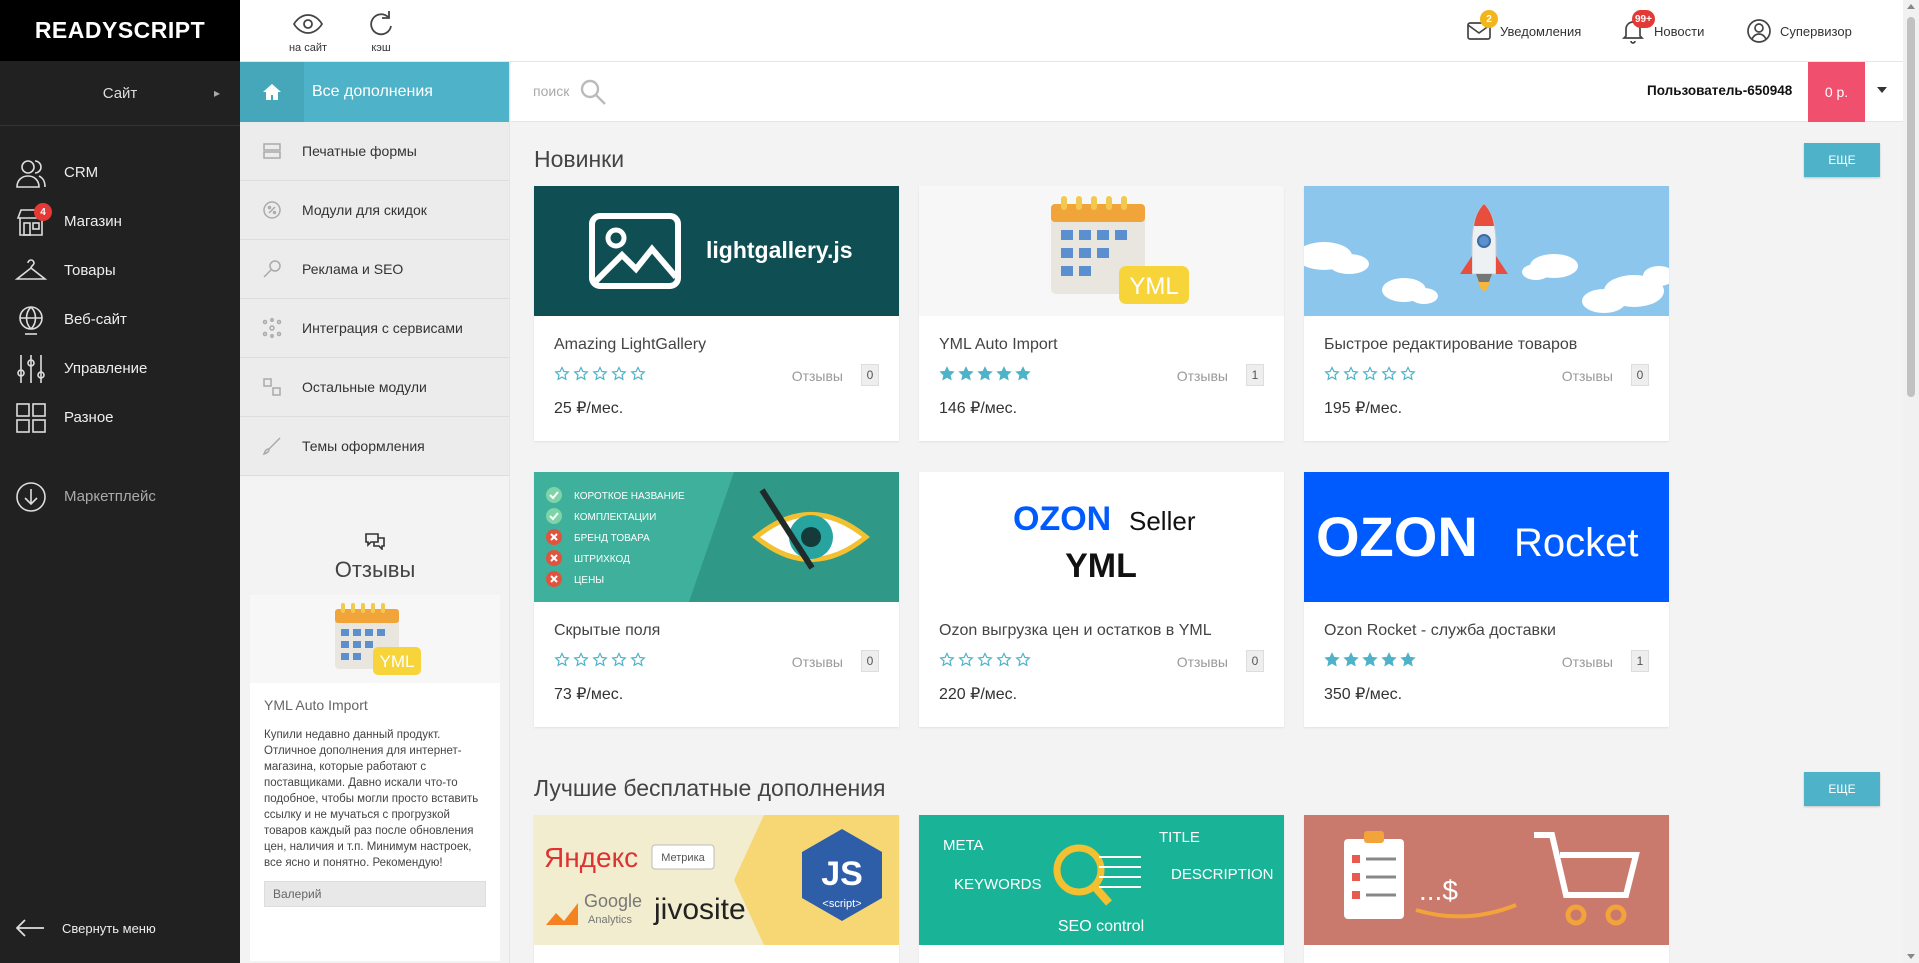  Describe the element at coordinates (1643, 19) in the screenshot. I see `news-badge: 99+` at that location.